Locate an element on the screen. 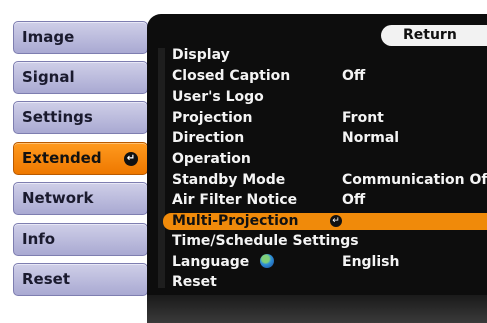 The width and height of the screenshot is (487, 323). menu-item-display: Display is located at coordinates (325, 55).